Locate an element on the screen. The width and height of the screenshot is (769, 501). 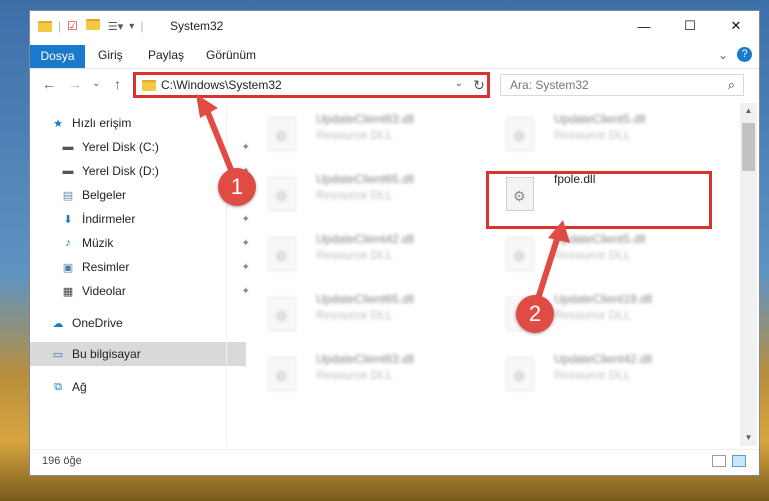
folder-icon is located at coordinates (45, 26).